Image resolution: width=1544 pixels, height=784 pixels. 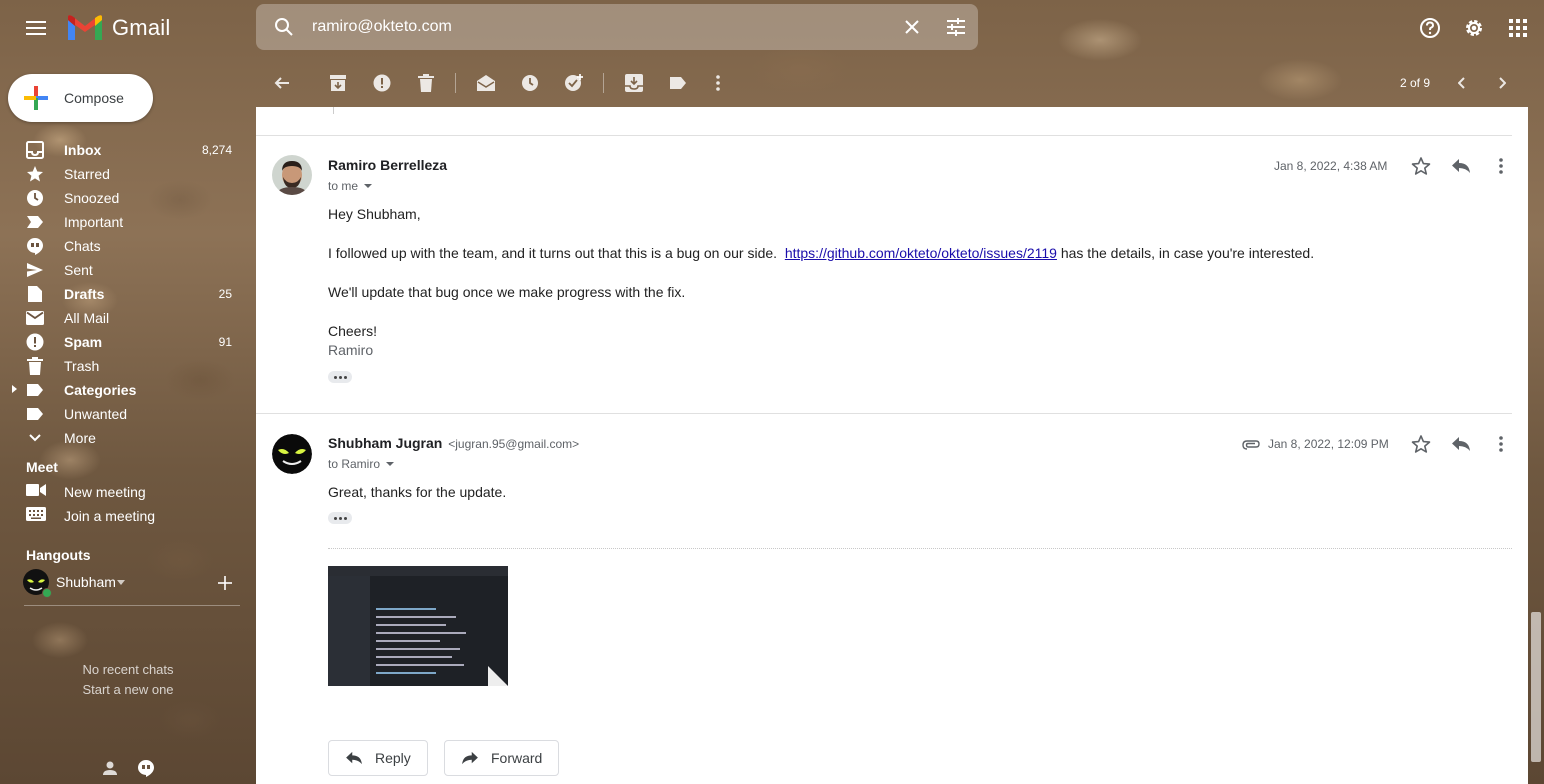 What do you see at coordinates (35, 414) in the screenshot?
I see `label-icon` at bounding box center [35, 414].